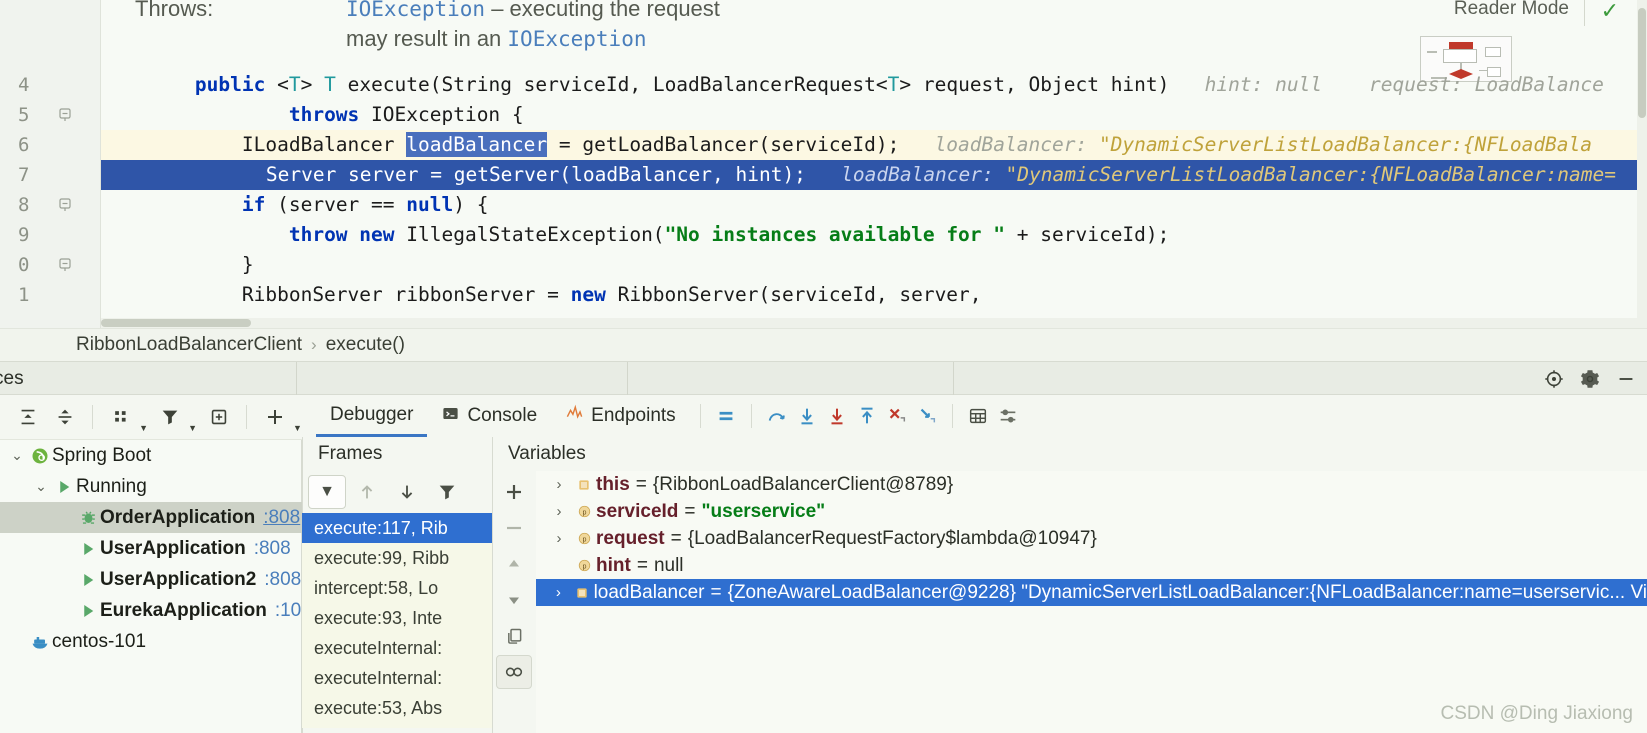  Describe the element at coordinates (151, 417) in the screenshot. I see `services-toolbar: ▼ ▼ ▼` at that location.